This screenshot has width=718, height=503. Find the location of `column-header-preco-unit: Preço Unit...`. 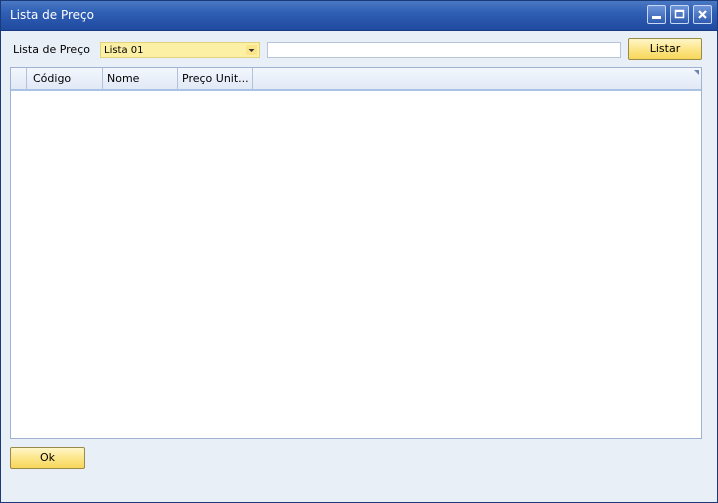

column-header-preco-unit: Preço Unit... is located at coordinates (215, 78).